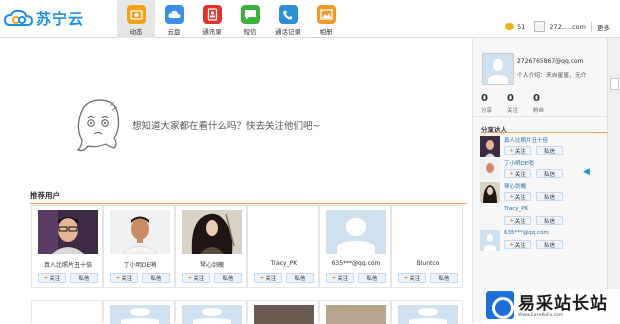 This screenshot has height=324, width=620. What do you see at coordinates (284, 263) in the screenshot?
I see `user-name: Tracy_PK` at bounding box center [284, 263].